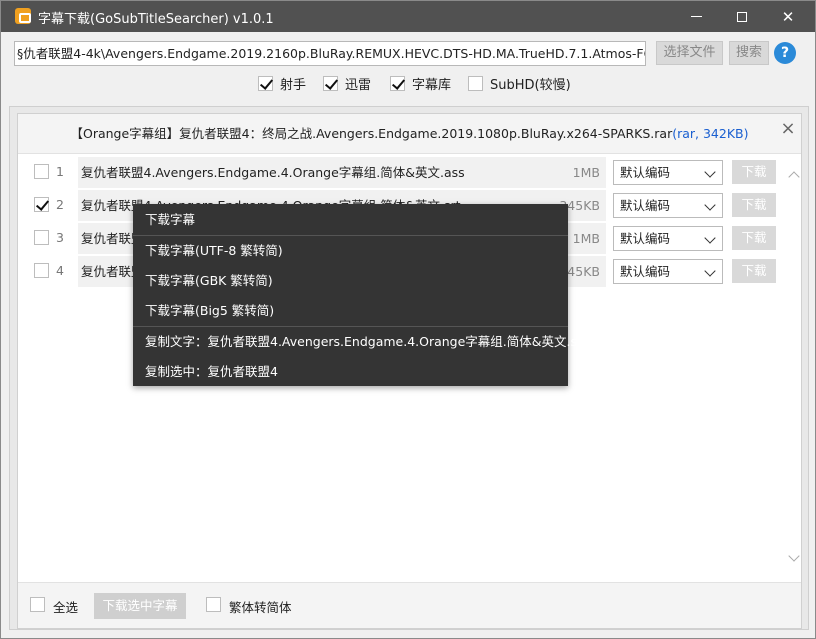 The height and width of the screenshot is (639, 816). I want to click on source-zimuku: 字幕库, so click(420, 83).